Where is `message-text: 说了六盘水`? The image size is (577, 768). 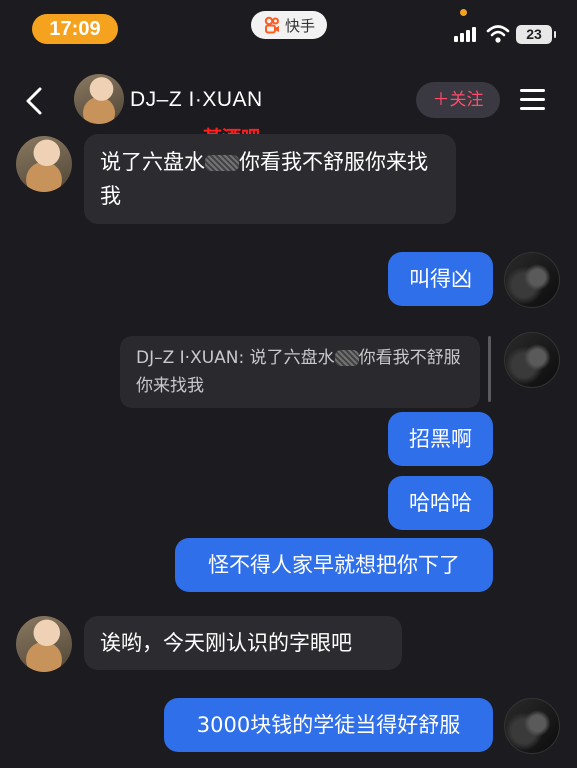
message-text: 说了六盘水 is located at coordinates (152, 162).